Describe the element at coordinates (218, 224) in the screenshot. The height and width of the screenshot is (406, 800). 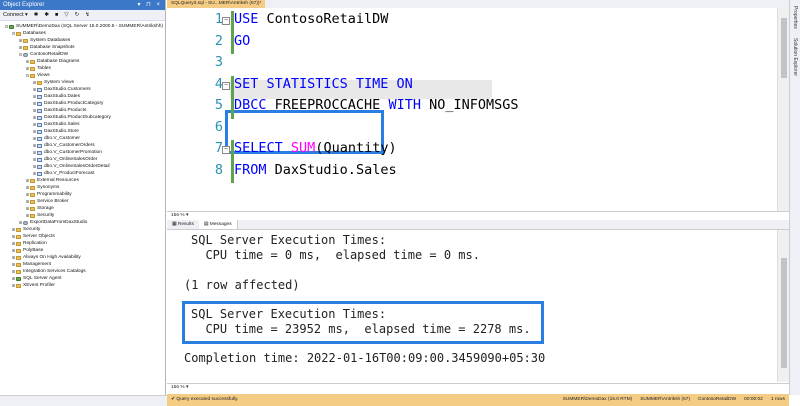
I see `tab-messages: ▤ Messages` at that location.